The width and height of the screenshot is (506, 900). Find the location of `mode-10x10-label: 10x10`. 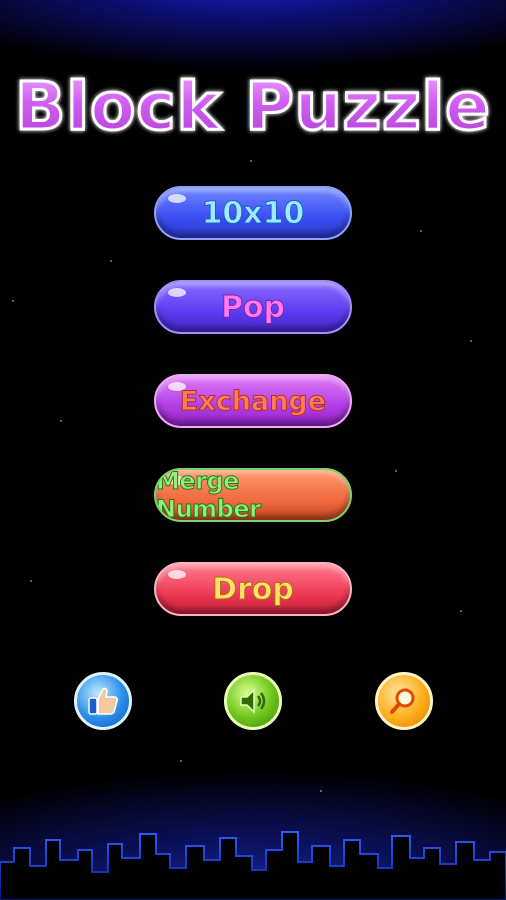

mode-10x10-label: 10x10 is located at coordinates (253, 213).